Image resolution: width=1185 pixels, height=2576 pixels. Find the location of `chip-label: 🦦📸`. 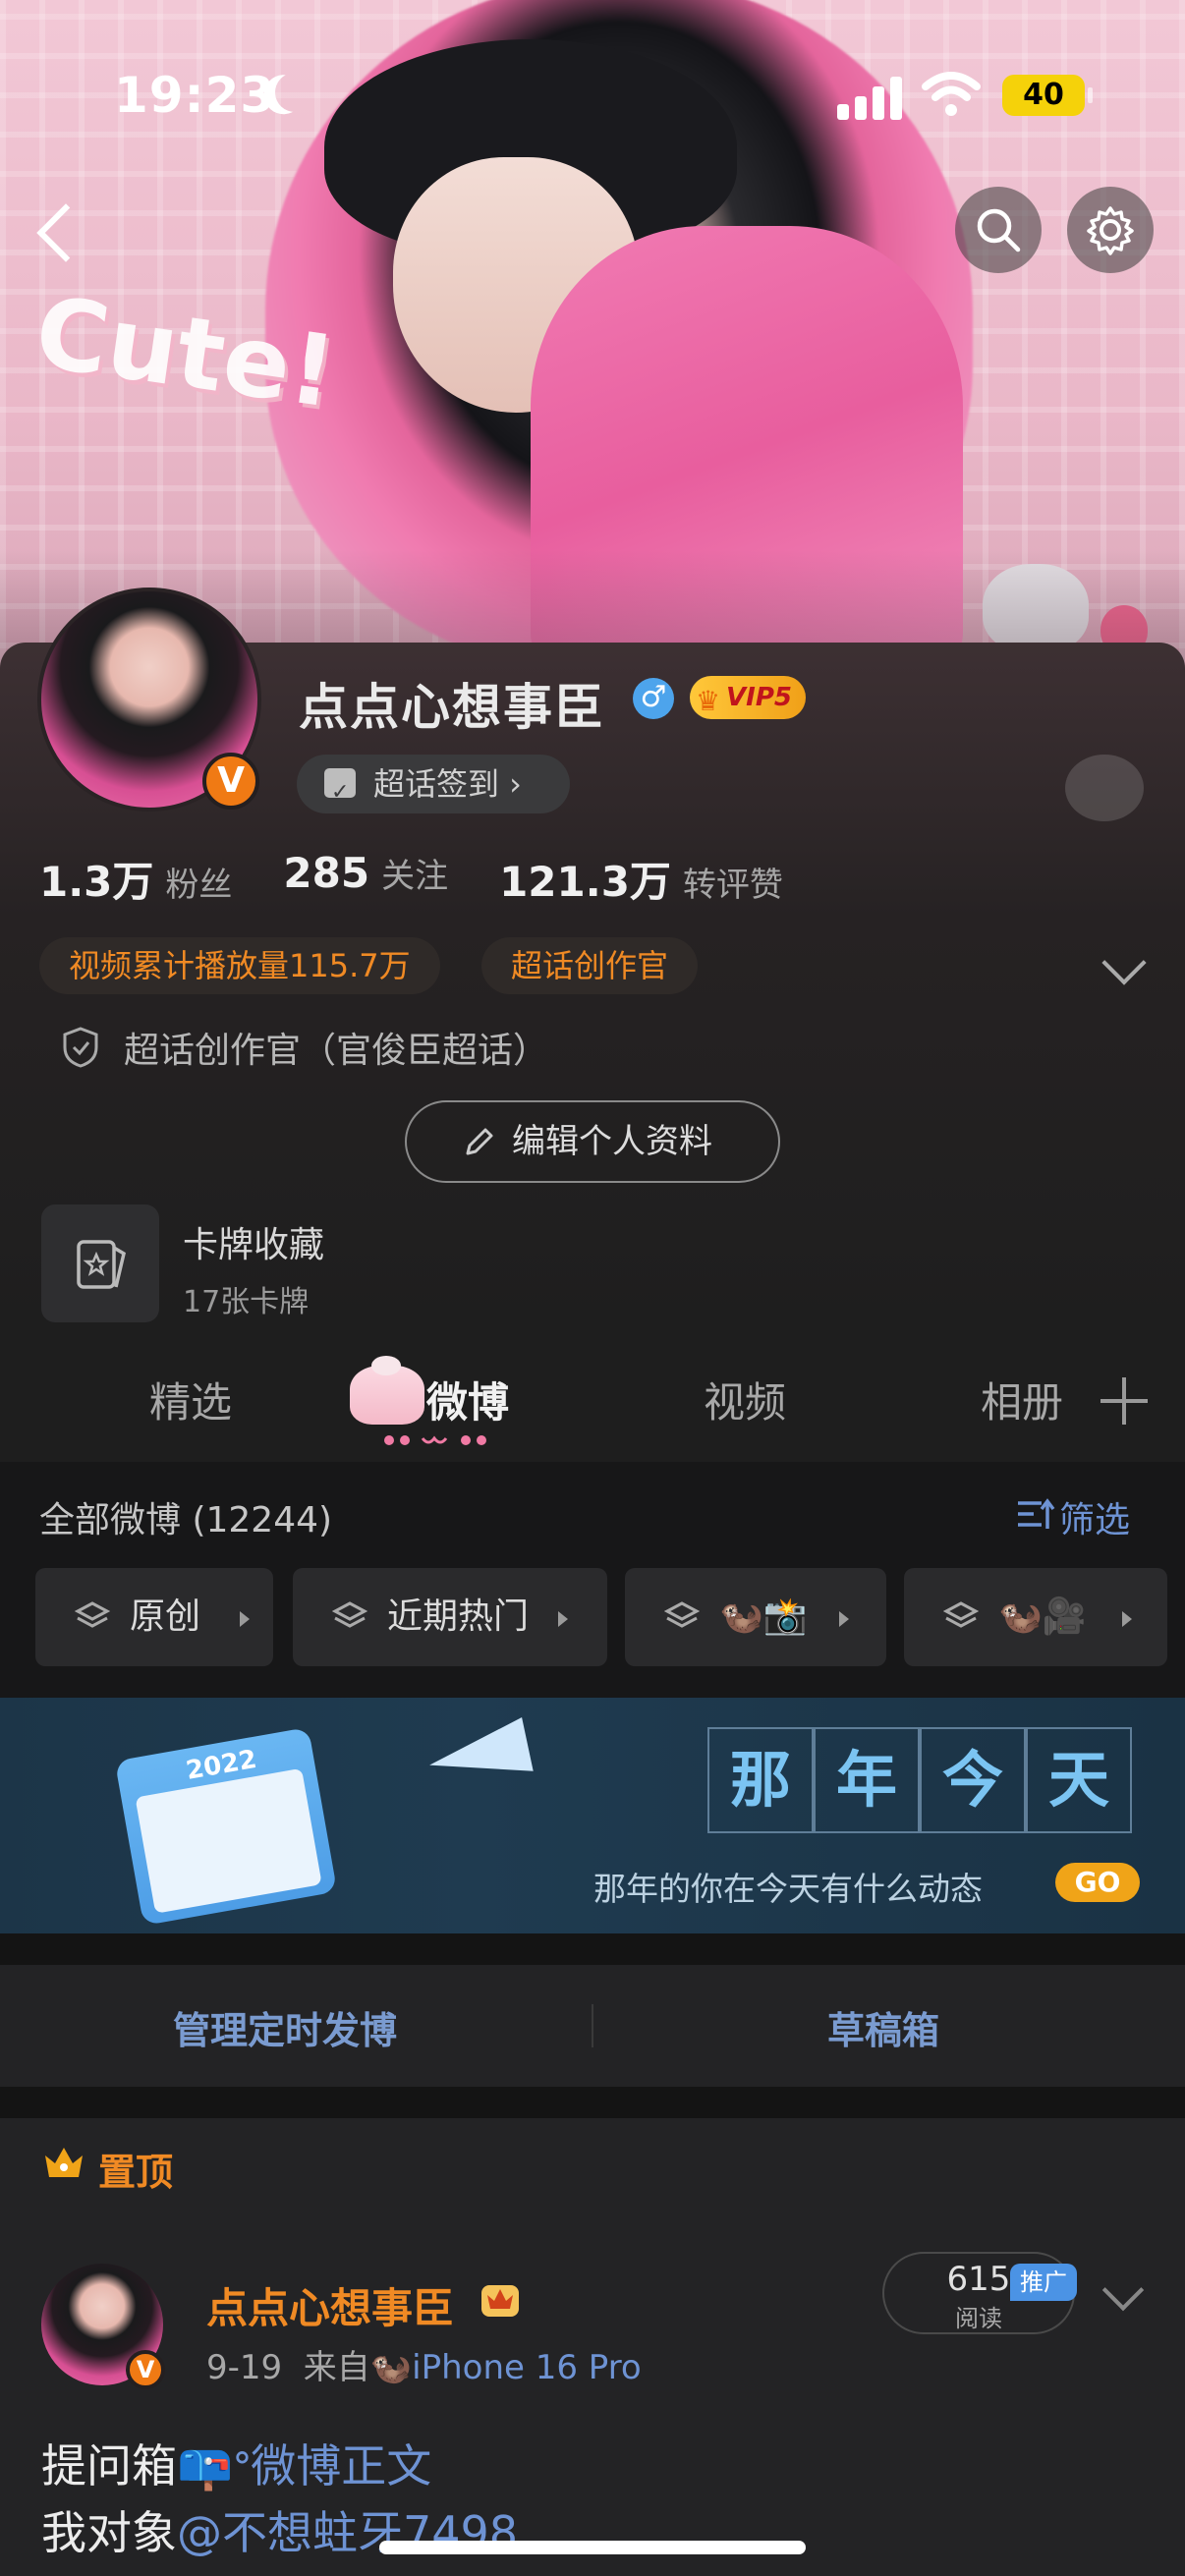

chip-label: 🦦📸 is located at coordinates (763, 1616).